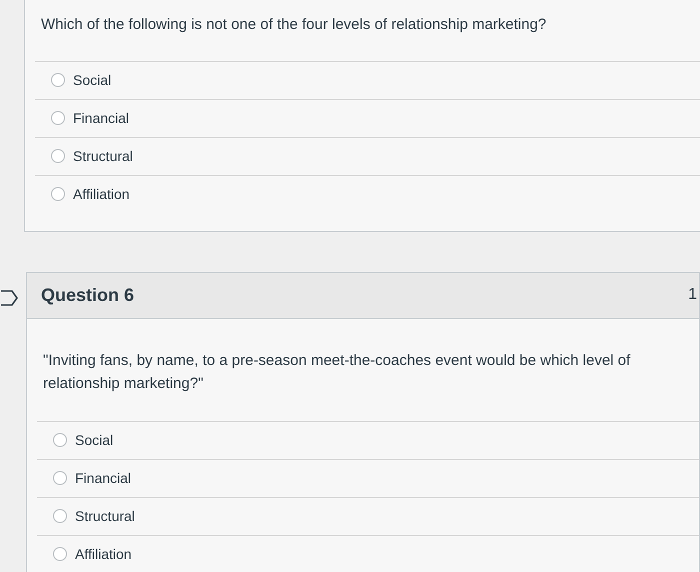  Describe the element at coordinates (9, 298) in the screenshot. I see `flag-icon` at that location.